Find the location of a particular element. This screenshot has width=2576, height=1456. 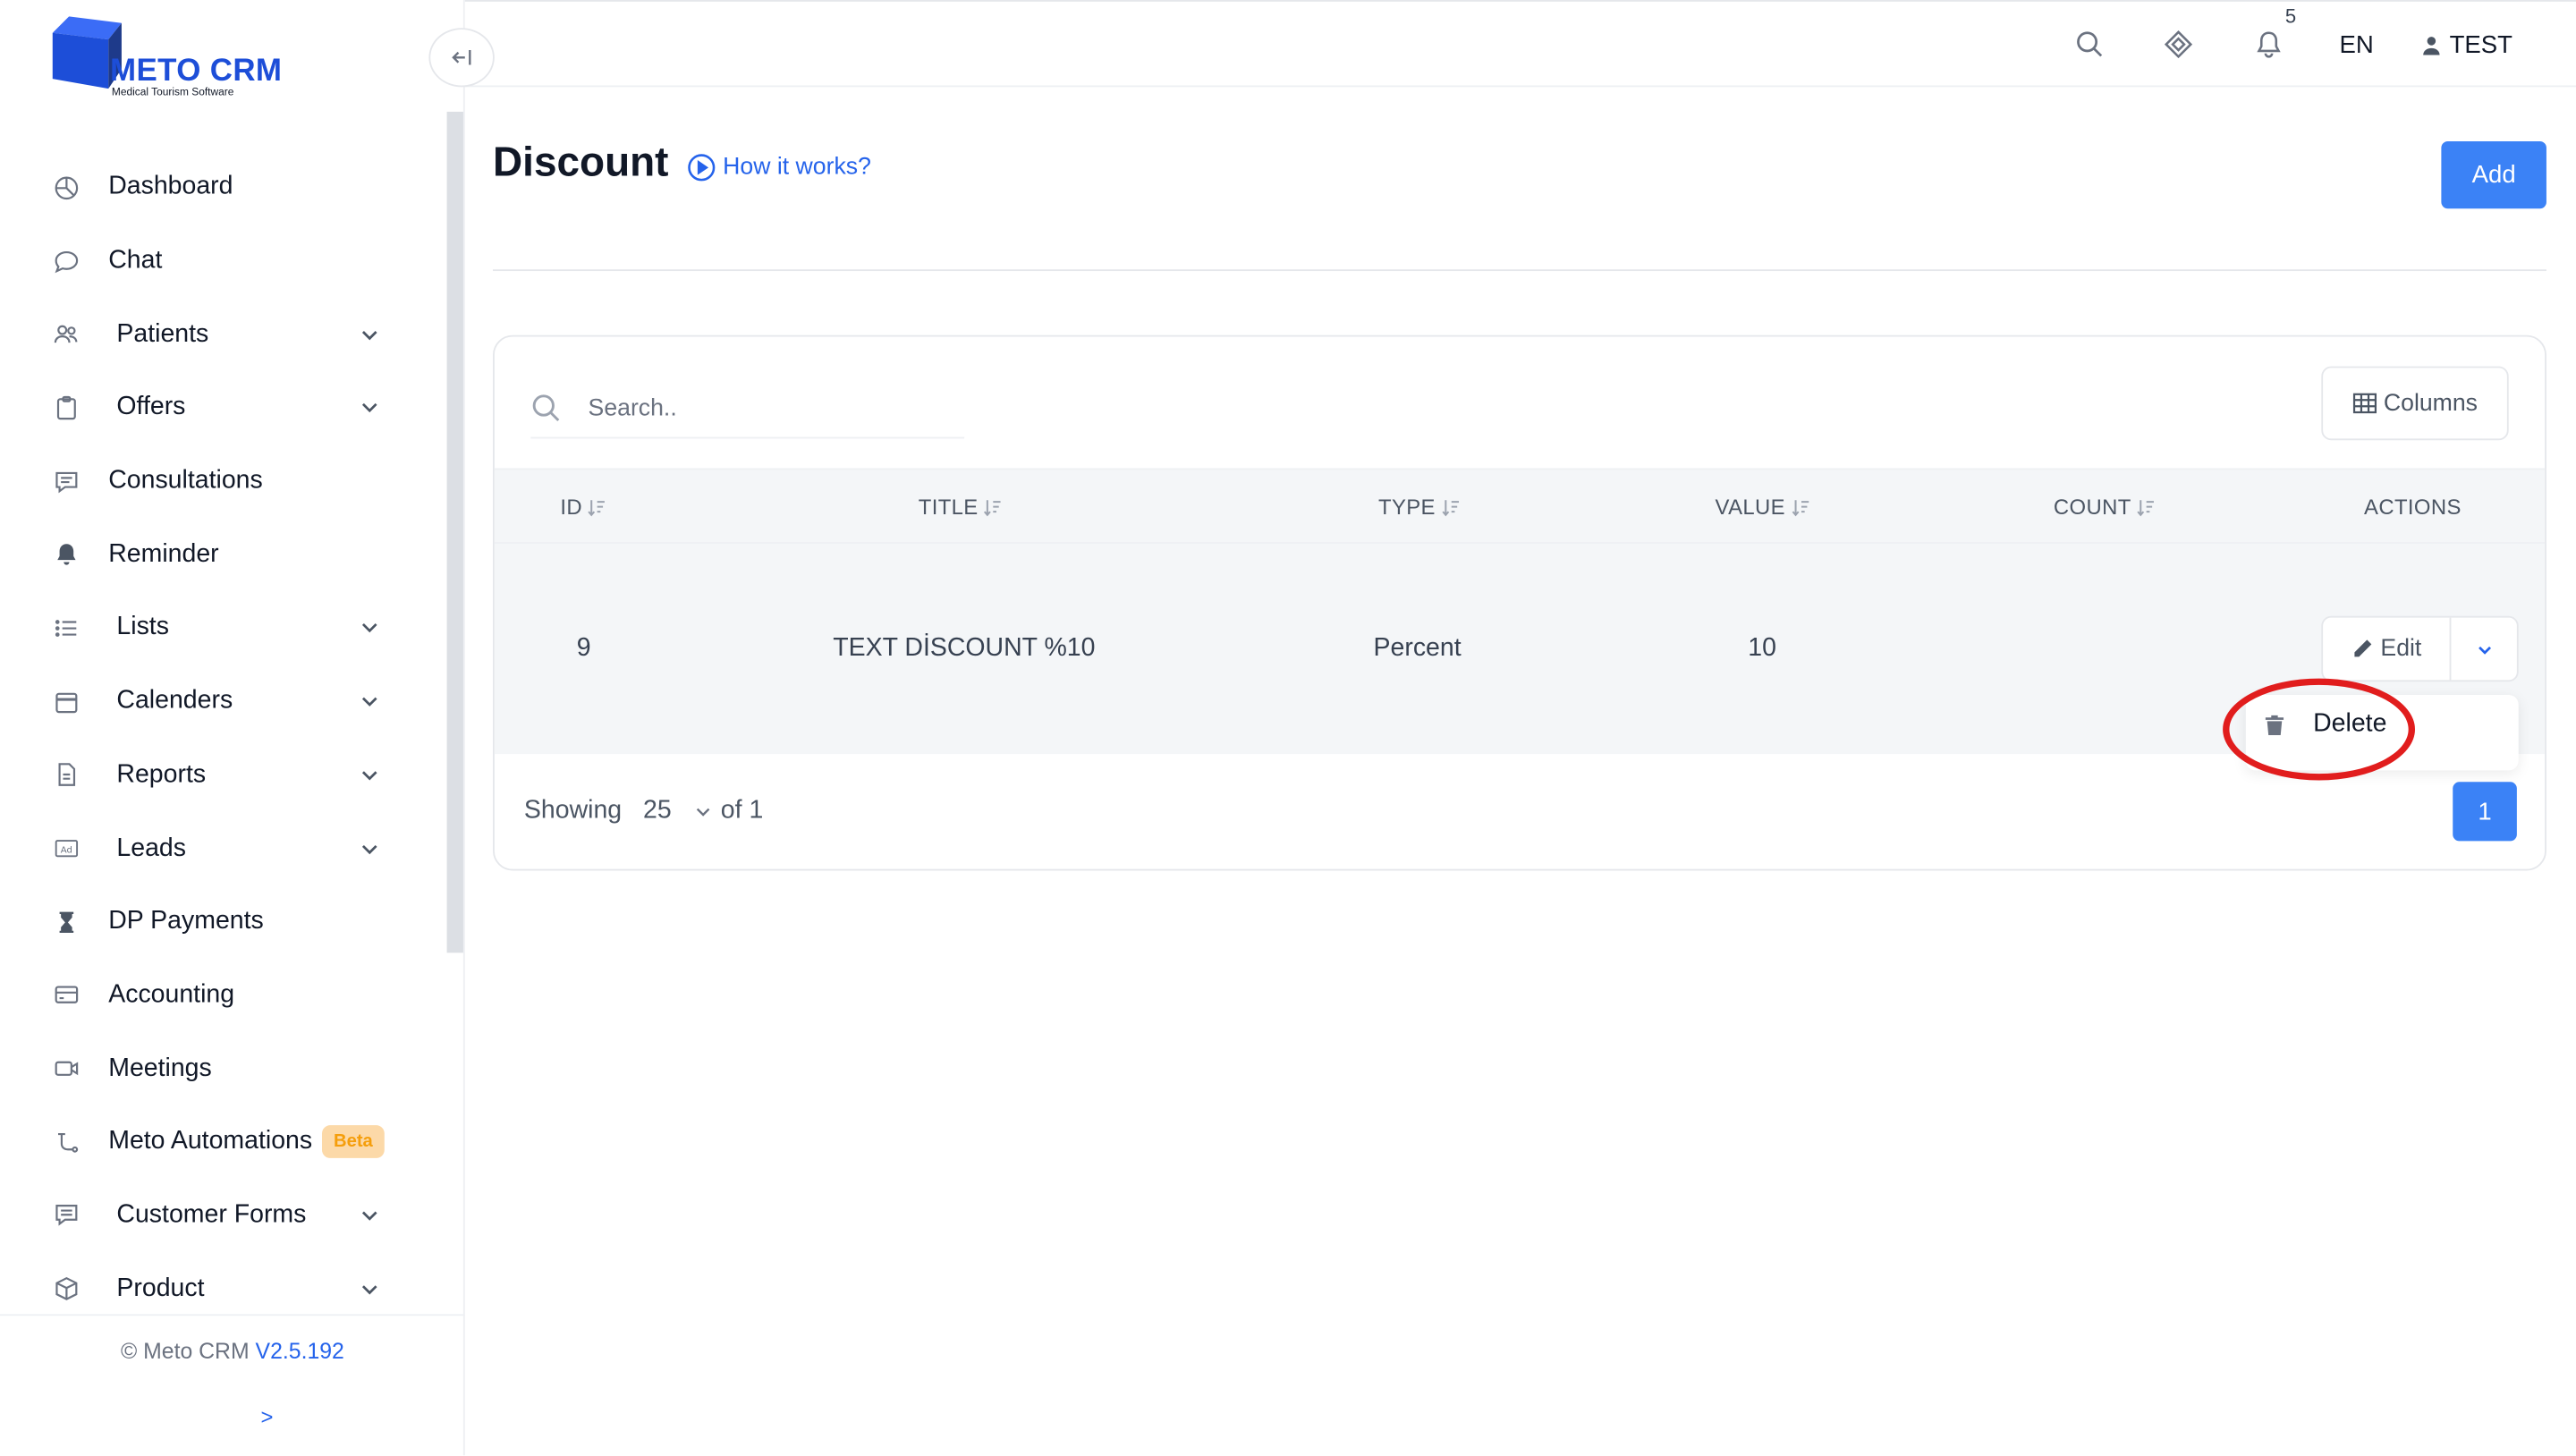

language-selector: EN is located at coordinates (2357, 45).